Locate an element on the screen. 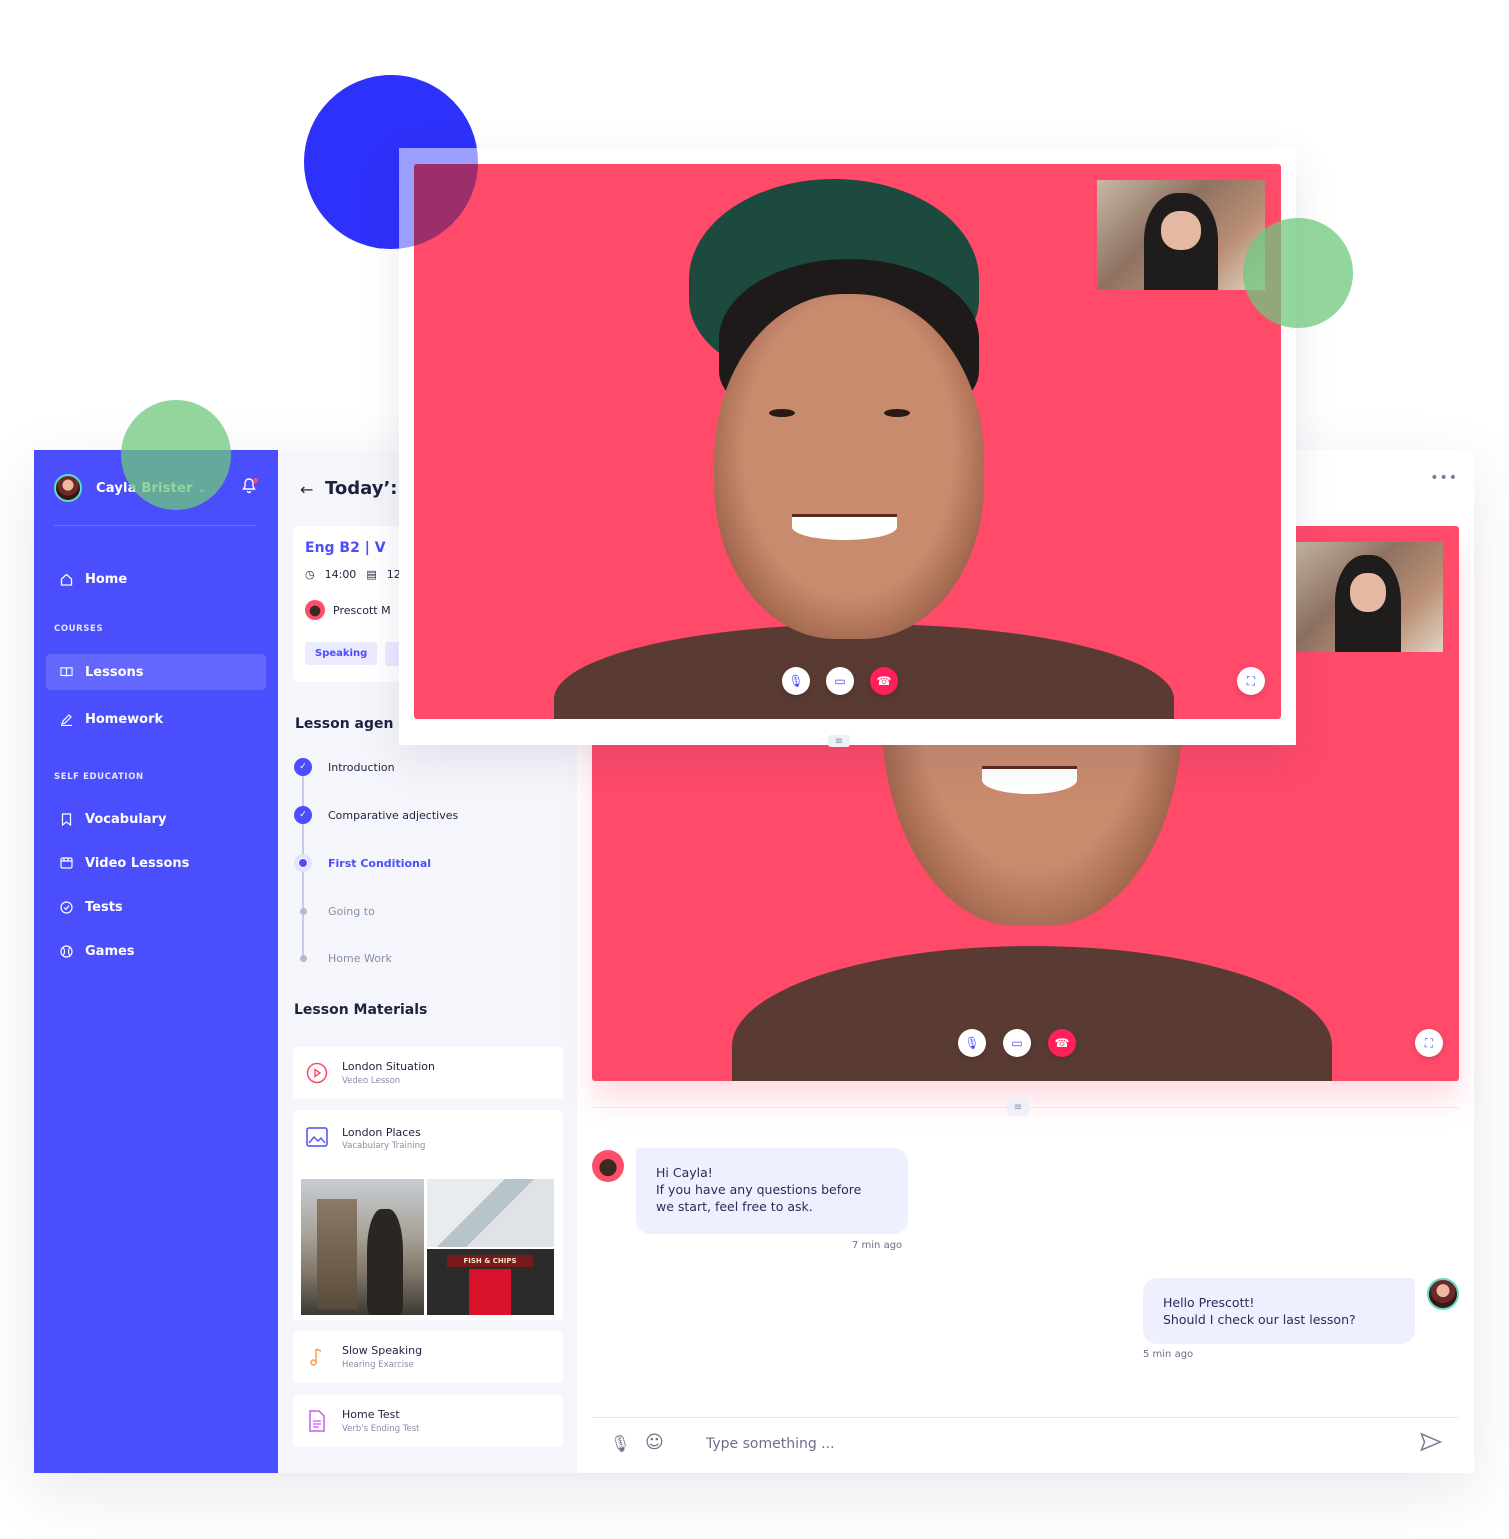 The height and width of the screenshot is (1539, 1509). decor-circle-green is located at coordinates (176, 455).